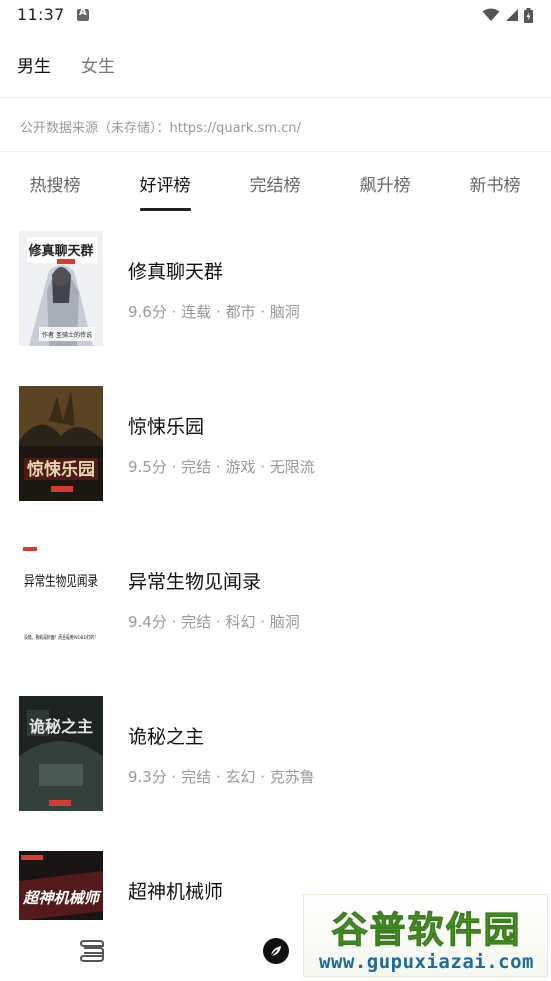 The width and height of the screenshot is (551, 981). What do you see at coordinates (61, 582) in the screenshot?
I see `cover-title-text: 异常生物见闻录` at bounding box center [61, 582].